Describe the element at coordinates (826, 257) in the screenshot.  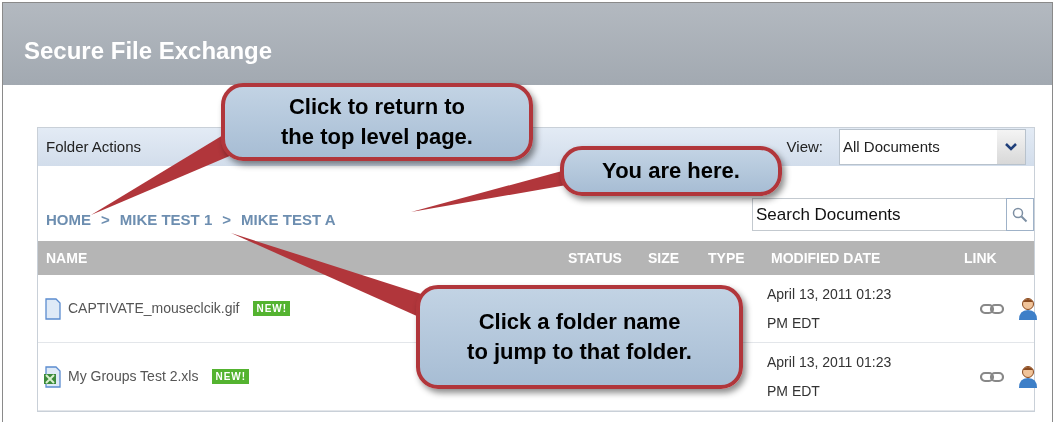
I see `column-header: MODIFIED DATE` at that location.